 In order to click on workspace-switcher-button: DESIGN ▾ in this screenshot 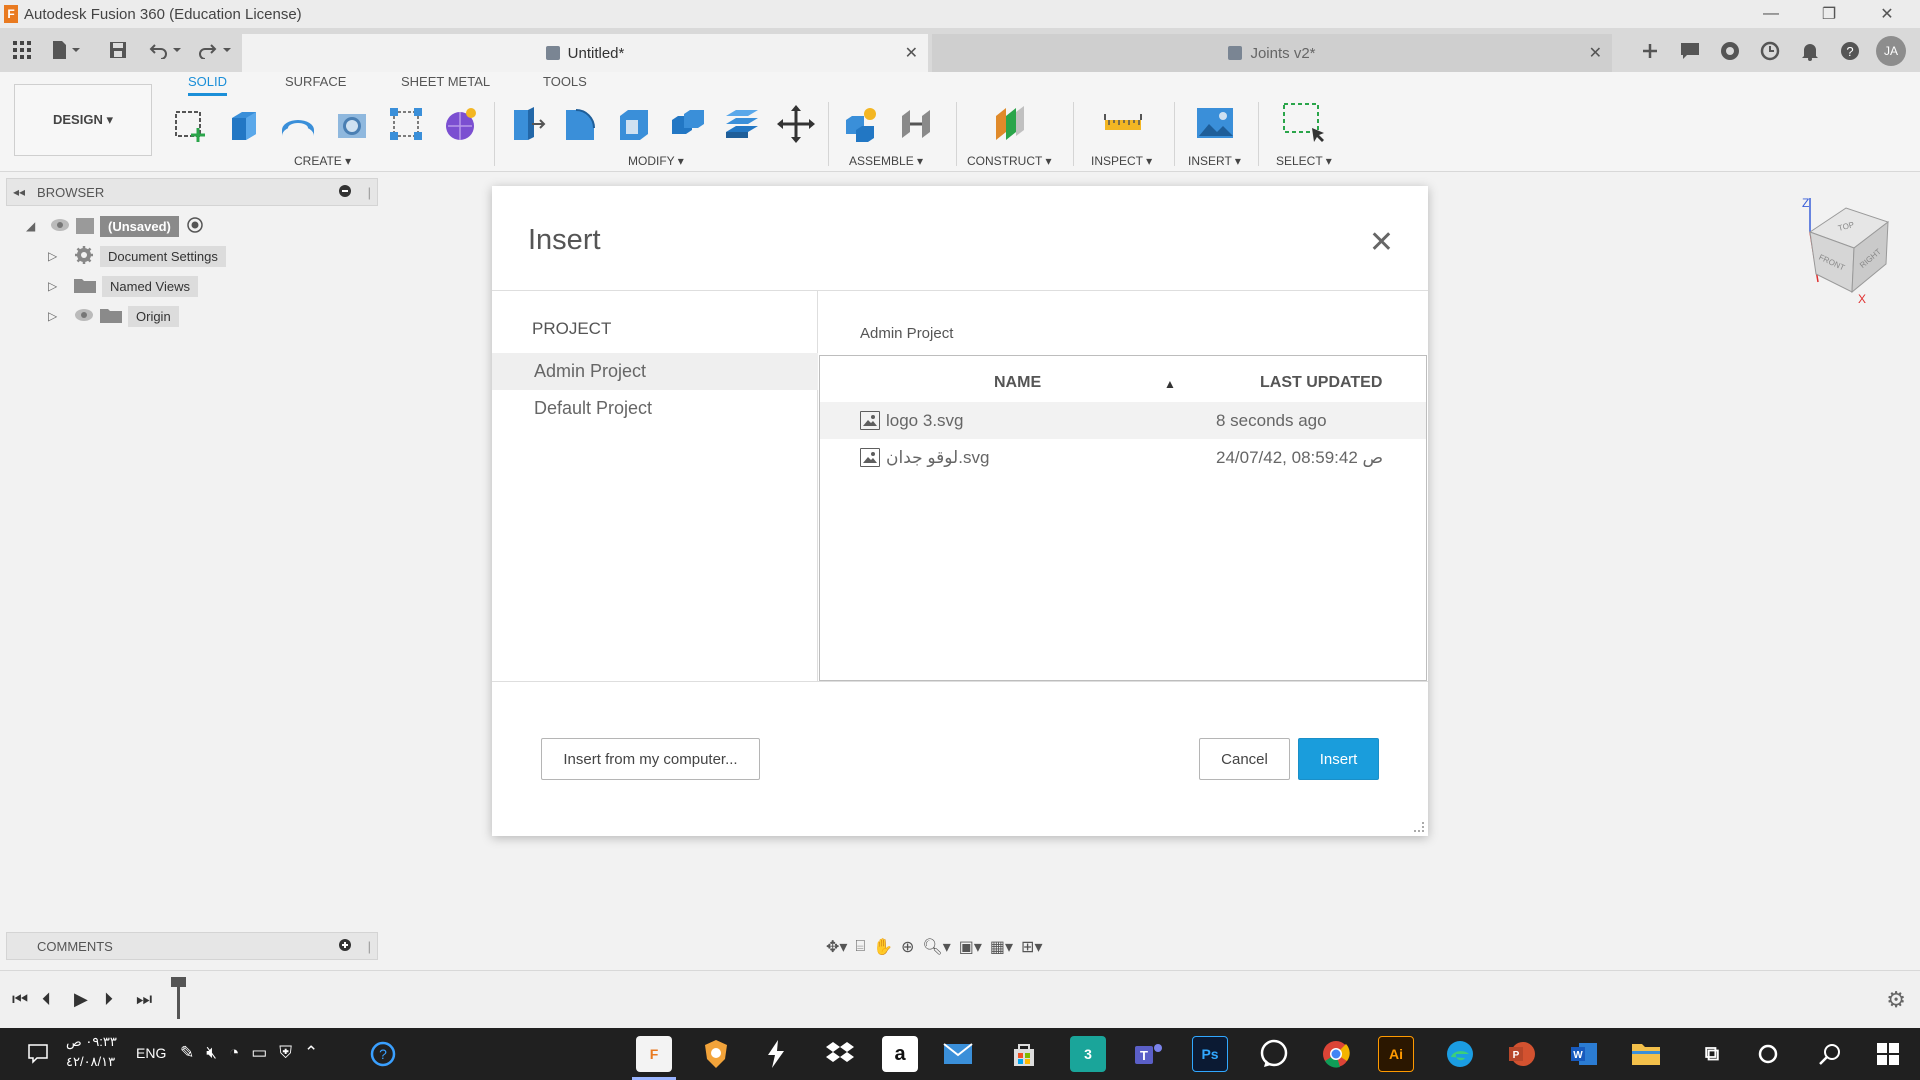, I will do `click(83, 120)`.